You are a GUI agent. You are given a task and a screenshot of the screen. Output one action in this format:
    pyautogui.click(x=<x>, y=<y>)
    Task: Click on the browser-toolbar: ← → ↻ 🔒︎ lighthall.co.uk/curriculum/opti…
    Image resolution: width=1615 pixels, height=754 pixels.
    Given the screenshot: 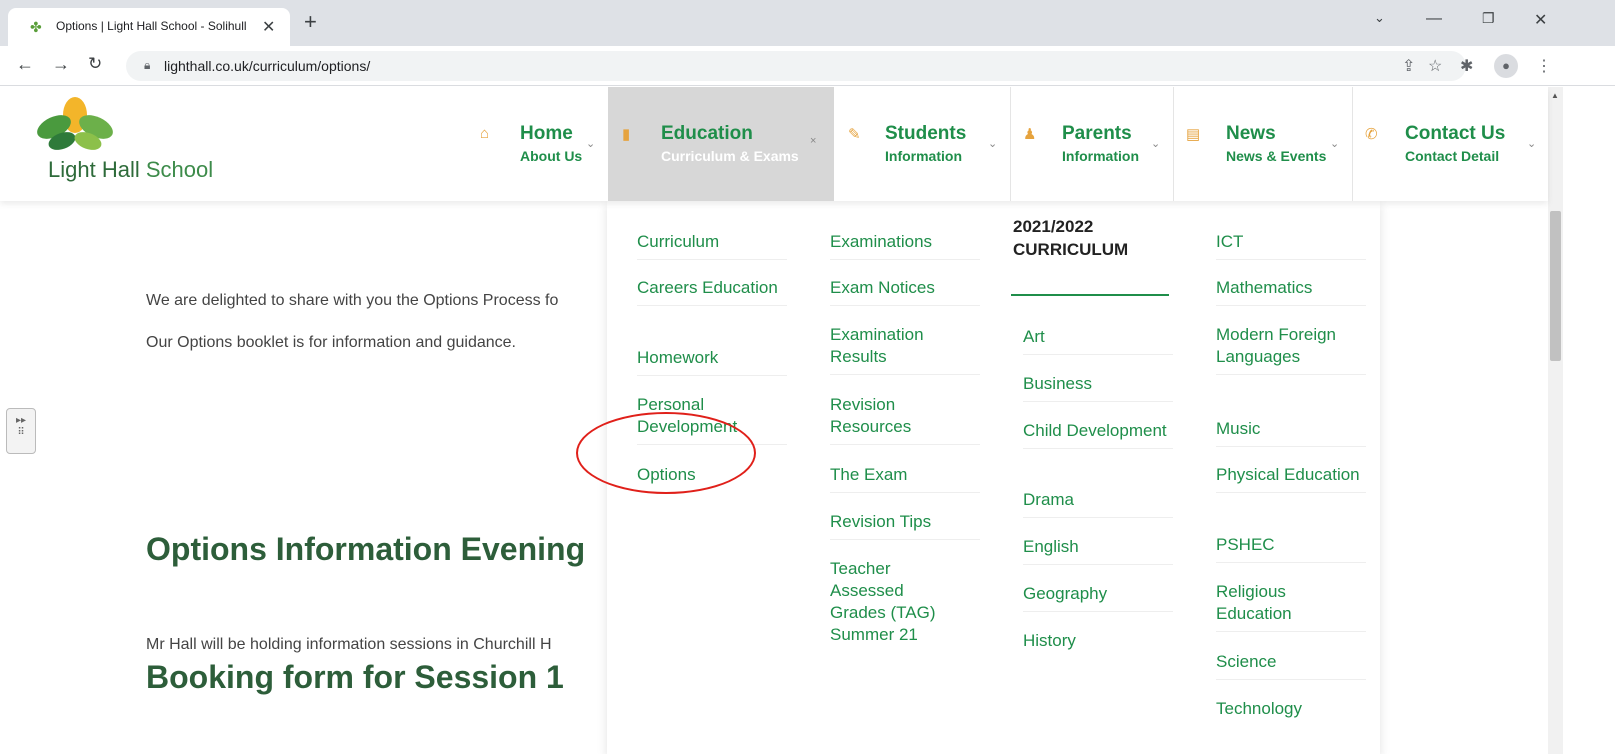 What is the action you would take?
    pyautogui.click(x=807, y=66)
    